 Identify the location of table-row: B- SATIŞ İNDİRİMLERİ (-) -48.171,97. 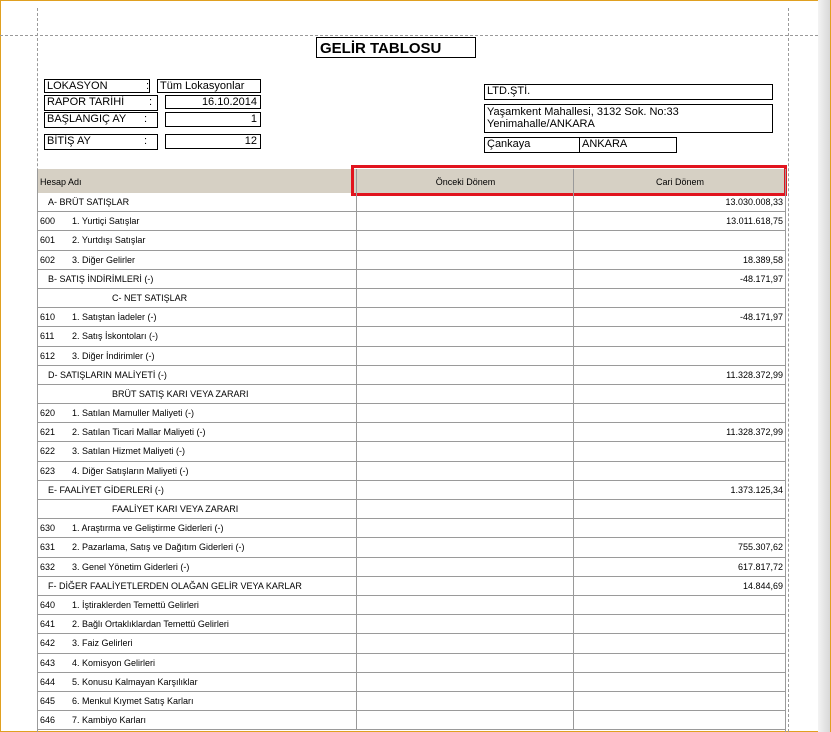
(412, 279).